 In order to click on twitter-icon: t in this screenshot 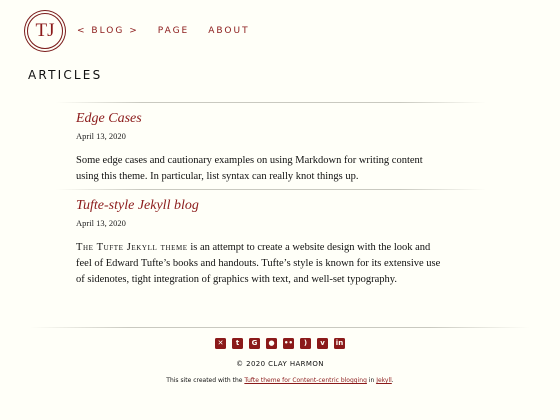, I will do `click(237, 343)`.